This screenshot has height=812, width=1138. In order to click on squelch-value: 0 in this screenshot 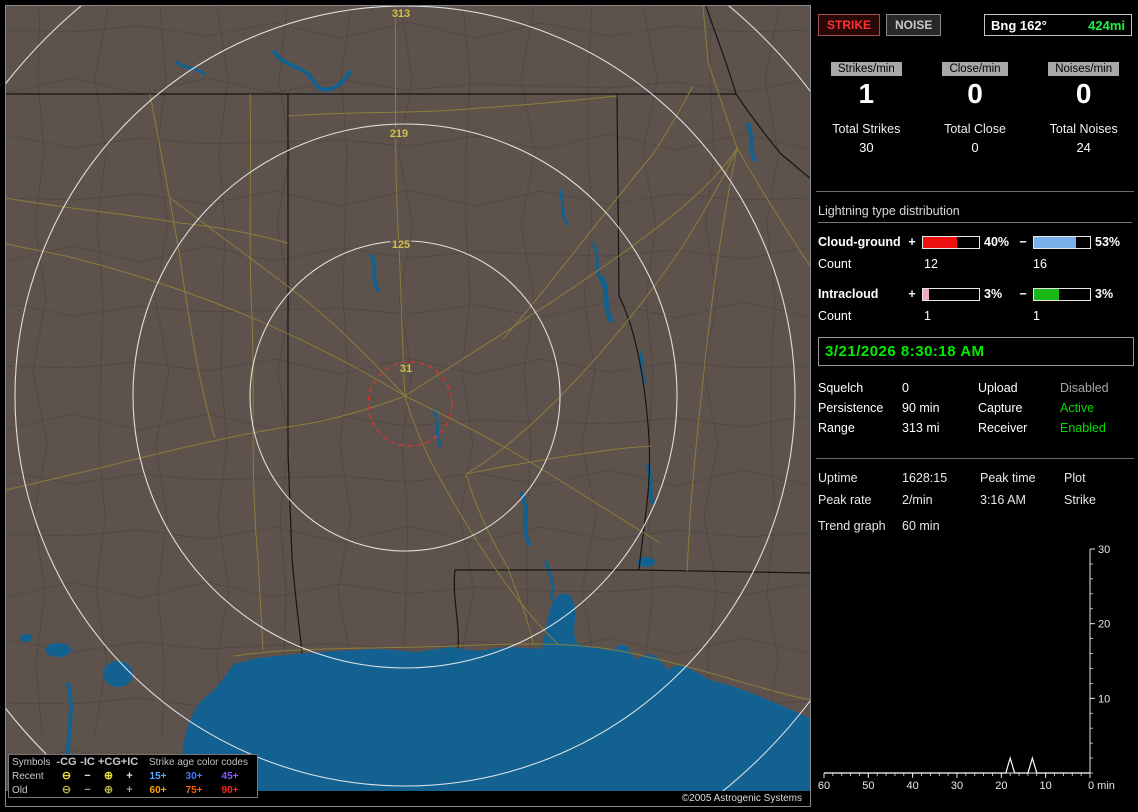, I will do `click(905, 388)`.